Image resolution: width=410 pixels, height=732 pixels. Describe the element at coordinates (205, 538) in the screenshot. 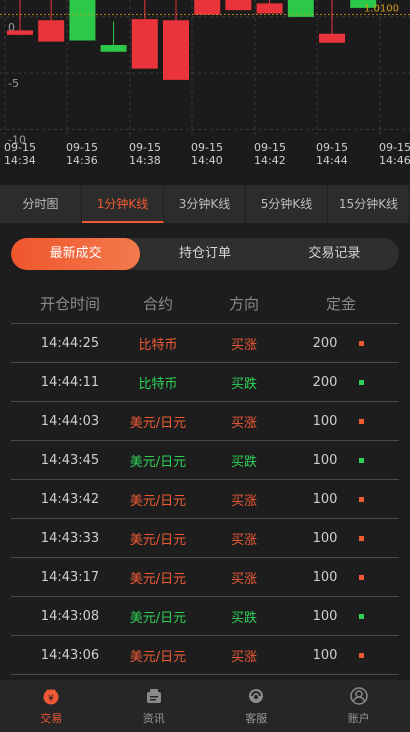

I see `table-row: 14:43:33 美元/日元 买涨 100` at that location.